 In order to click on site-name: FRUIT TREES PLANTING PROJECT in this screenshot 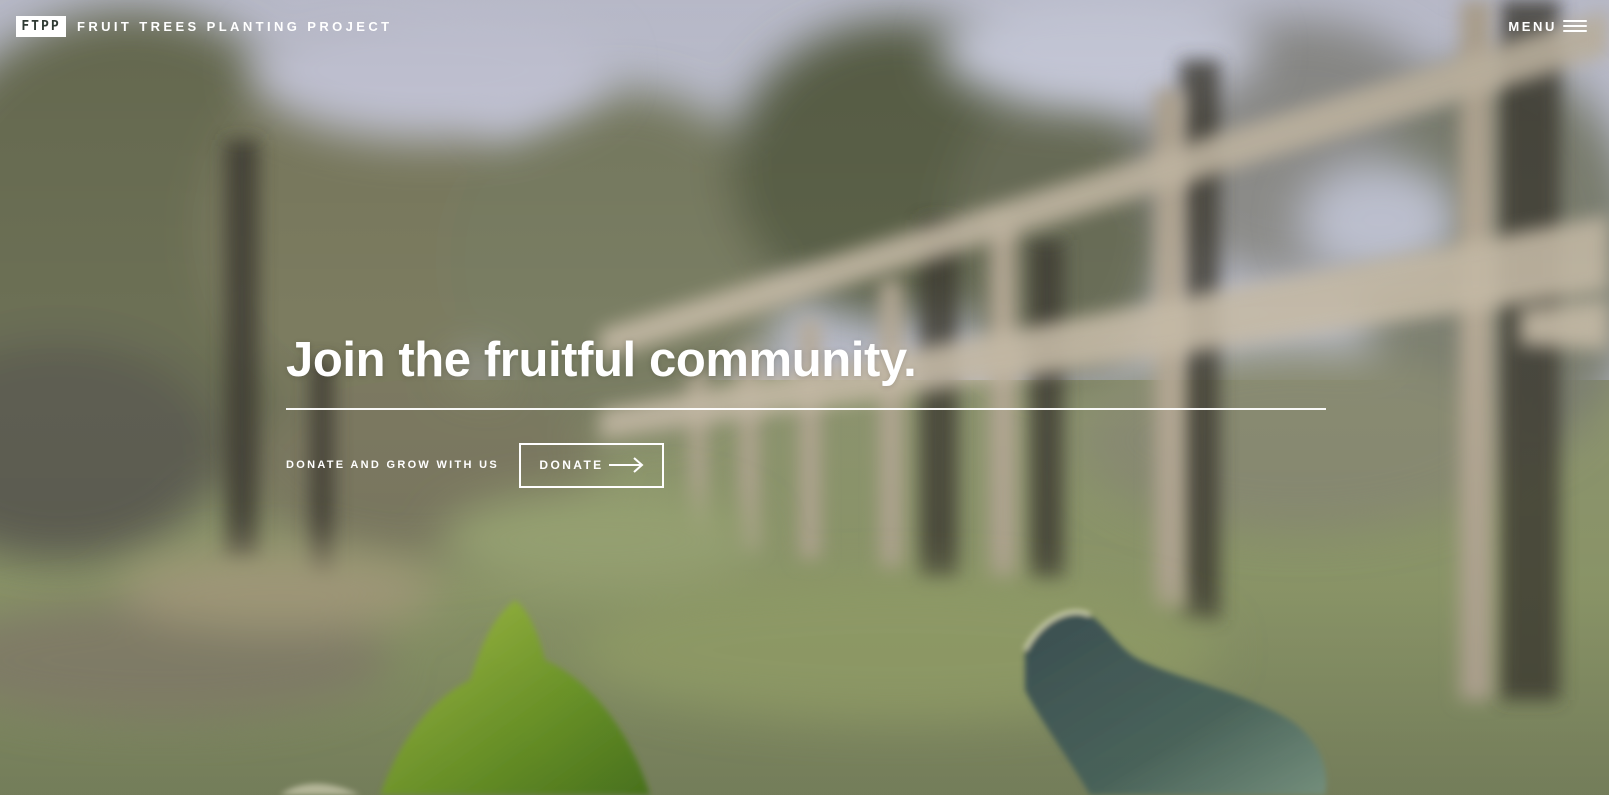, I will do `click(235, 26)`.